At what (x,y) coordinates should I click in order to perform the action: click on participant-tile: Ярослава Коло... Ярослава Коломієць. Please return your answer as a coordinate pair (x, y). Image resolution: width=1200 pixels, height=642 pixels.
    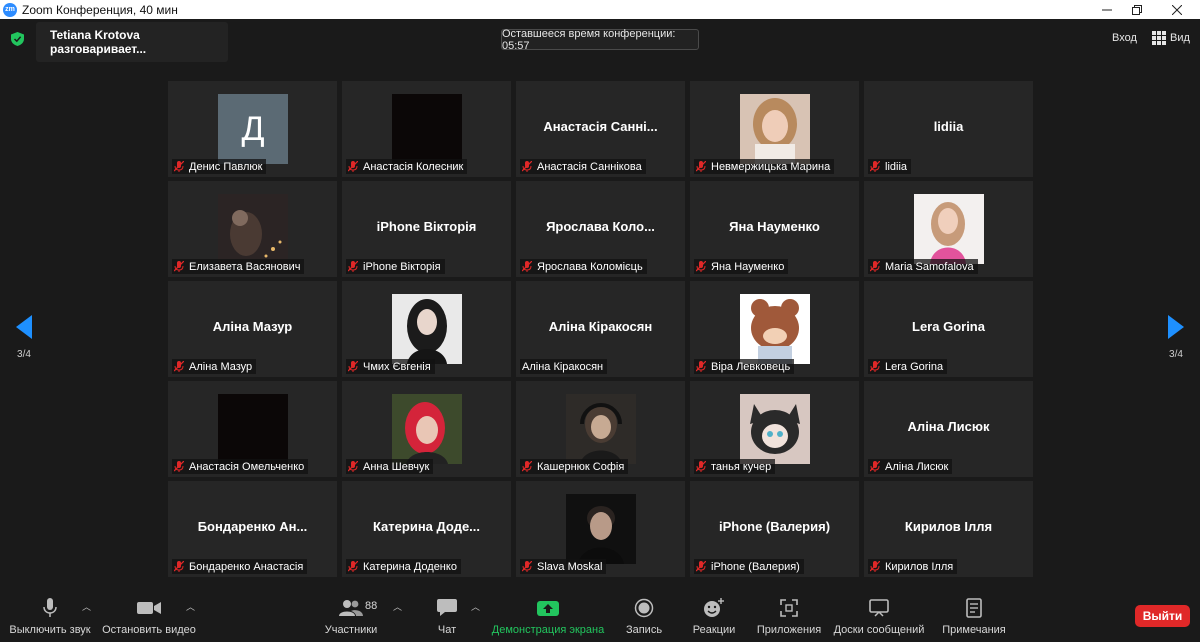
    Looking at the image, I should click on (600, 229).